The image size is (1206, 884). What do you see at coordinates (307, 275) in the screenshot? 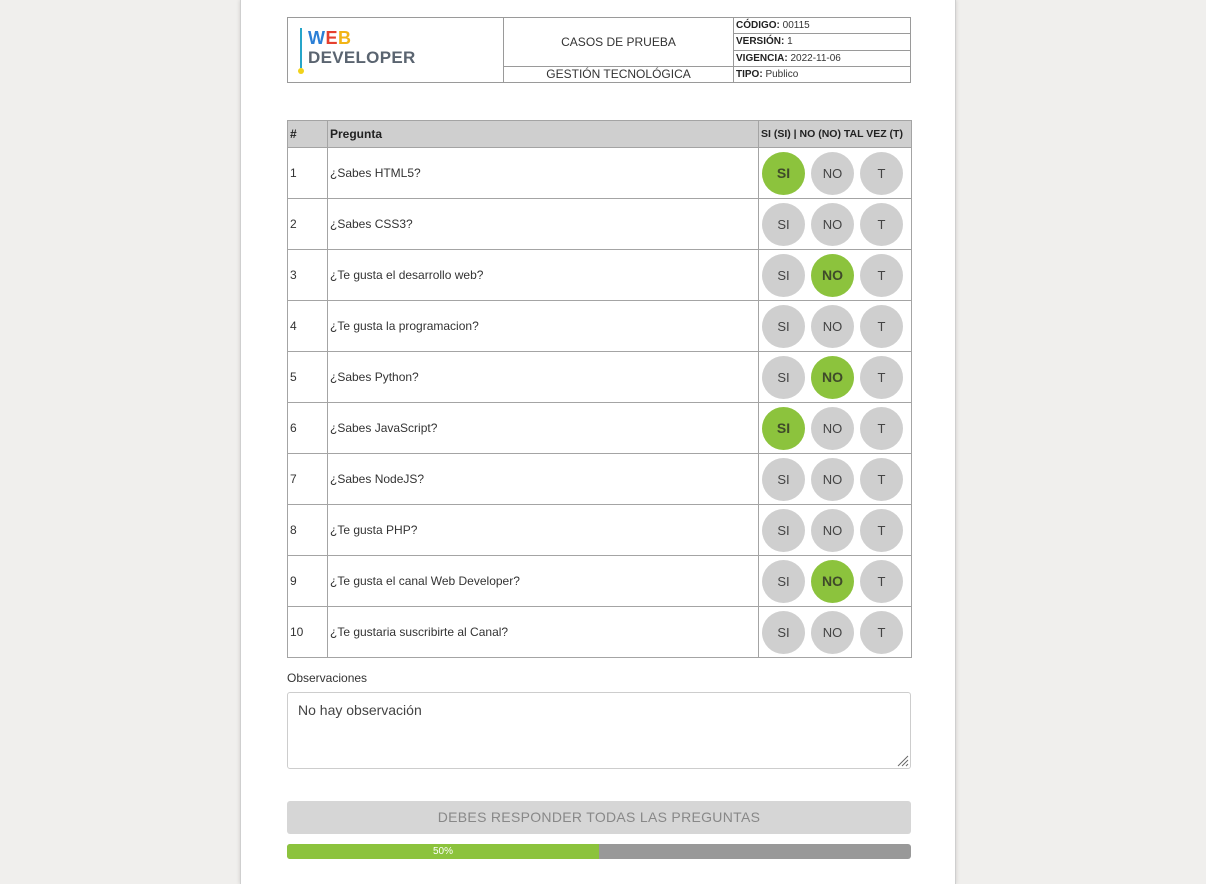
I see `question-number: 3` at bounding box center [307, 275].